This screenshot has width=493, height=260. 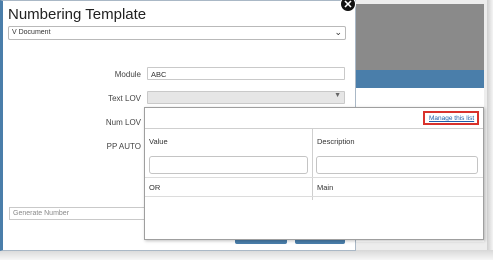 I want to click on template-select: V Document ⌄, so click(x=177, y=33).